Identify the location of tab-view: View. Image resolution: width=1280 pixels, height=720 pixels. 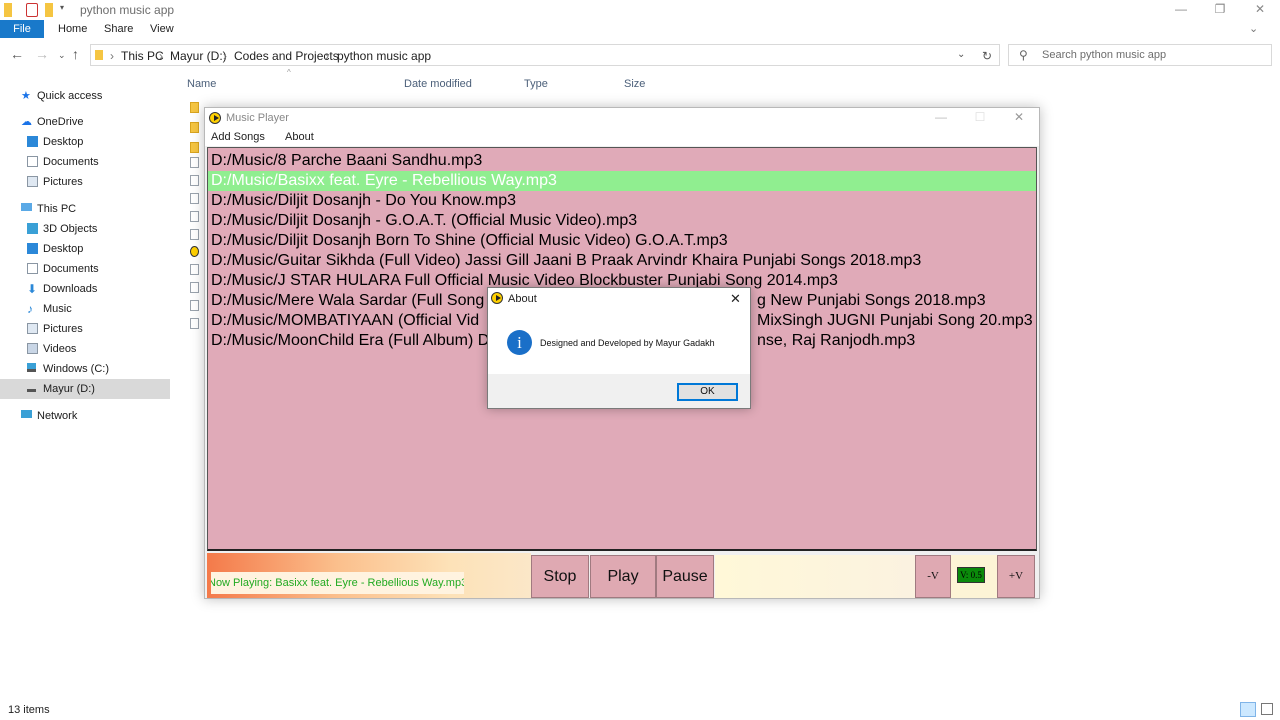
(162, 29).